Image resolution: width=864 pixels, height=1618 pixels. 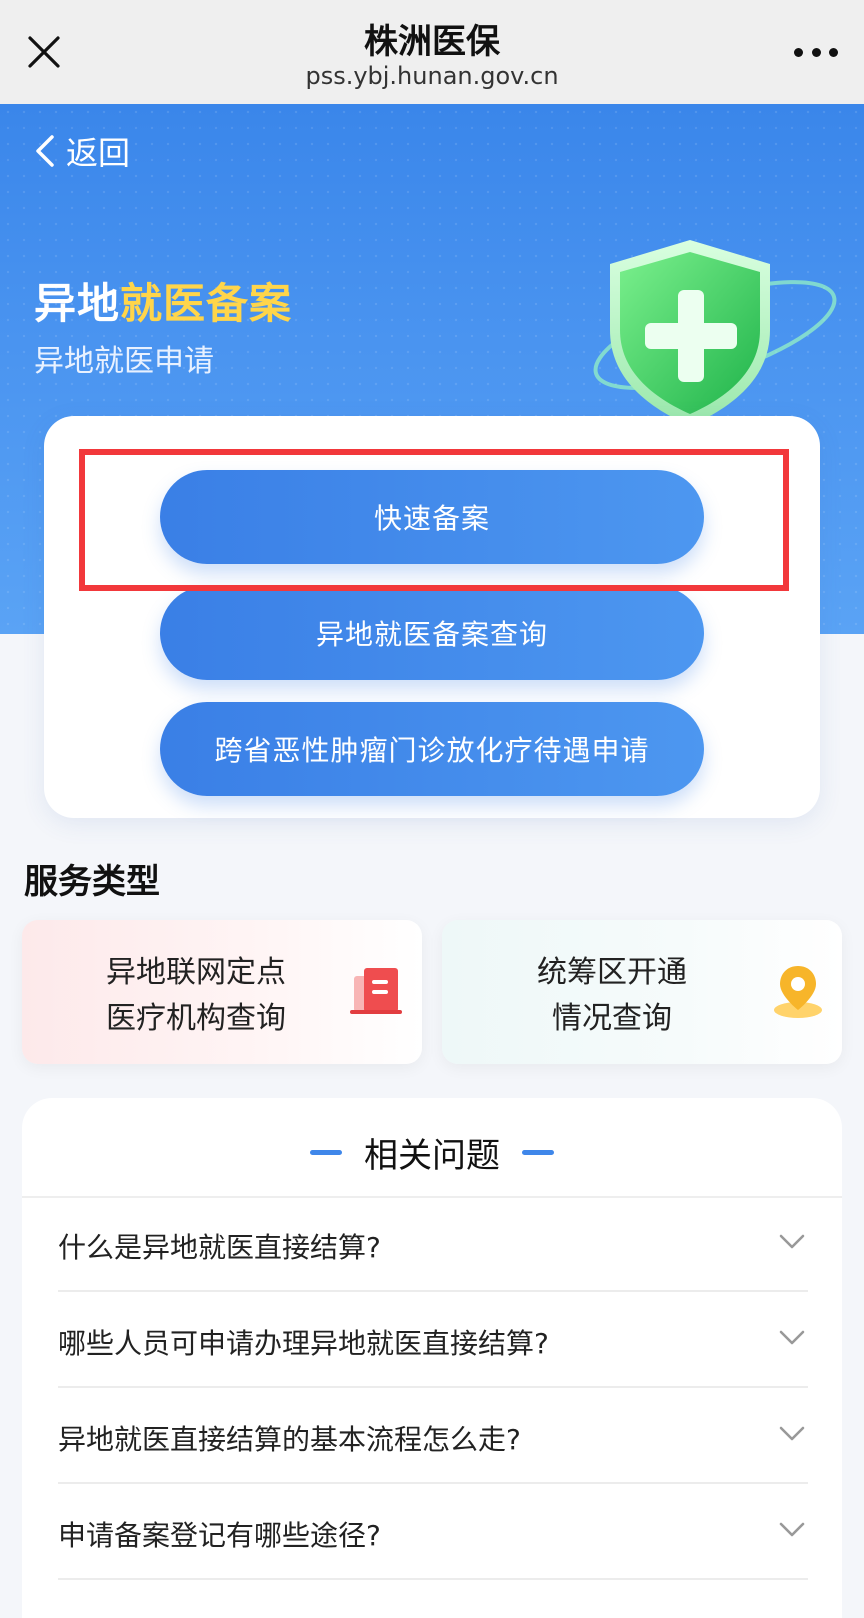 What do you see at coordinates (434, 520) in the screenshot?
I see `highlight-annotation-box` at bounding box center [434, 520].